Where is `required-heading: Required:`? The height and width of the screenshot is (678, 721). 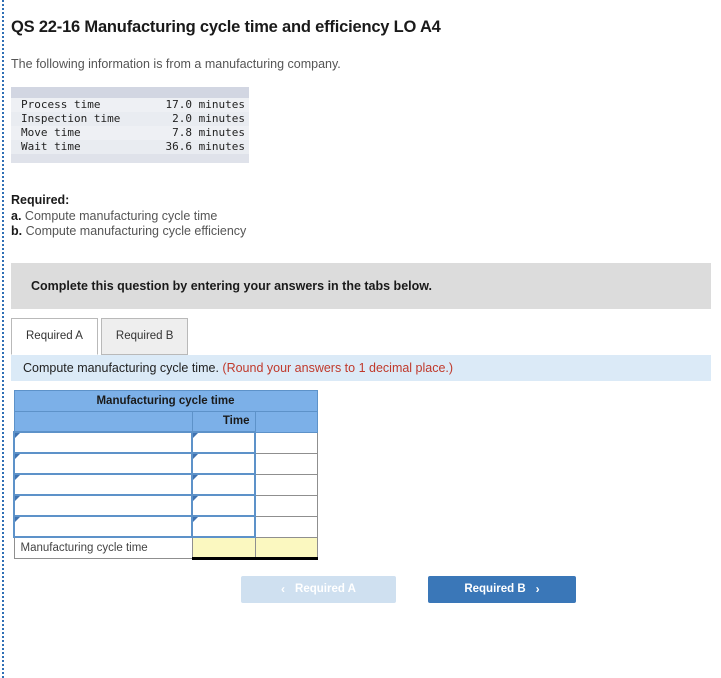
required-heading: Required: is located at coordinates (40, 200).